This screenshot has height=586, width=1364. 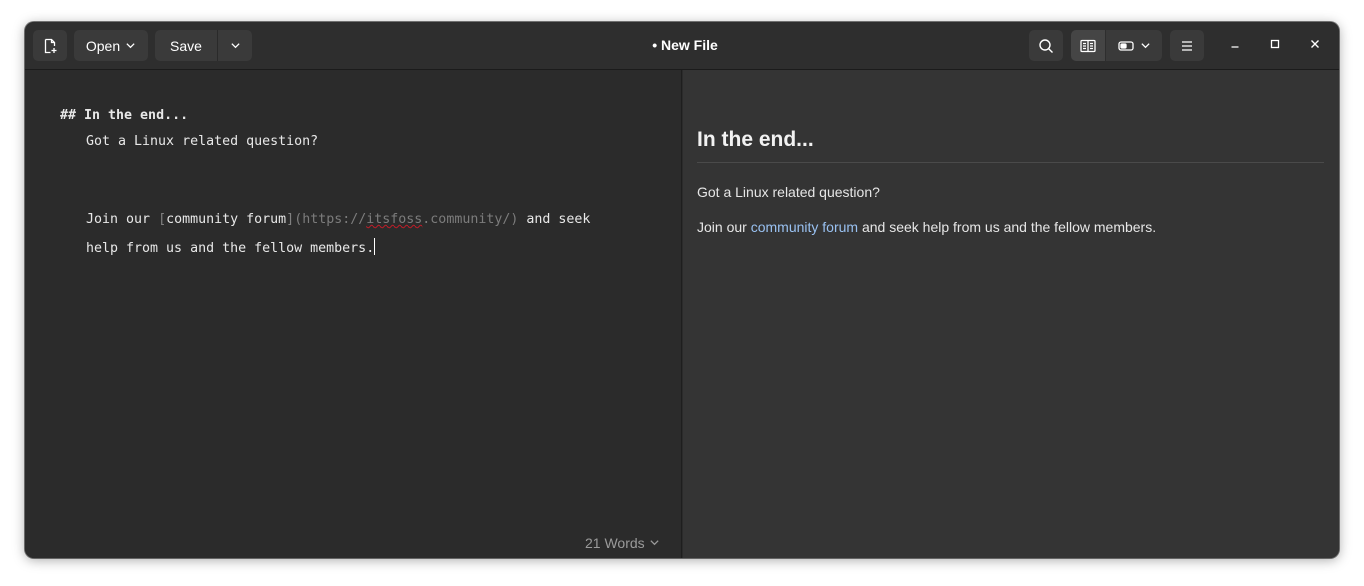 I want to click on maximize-icon, so click(x=1275, y=46).